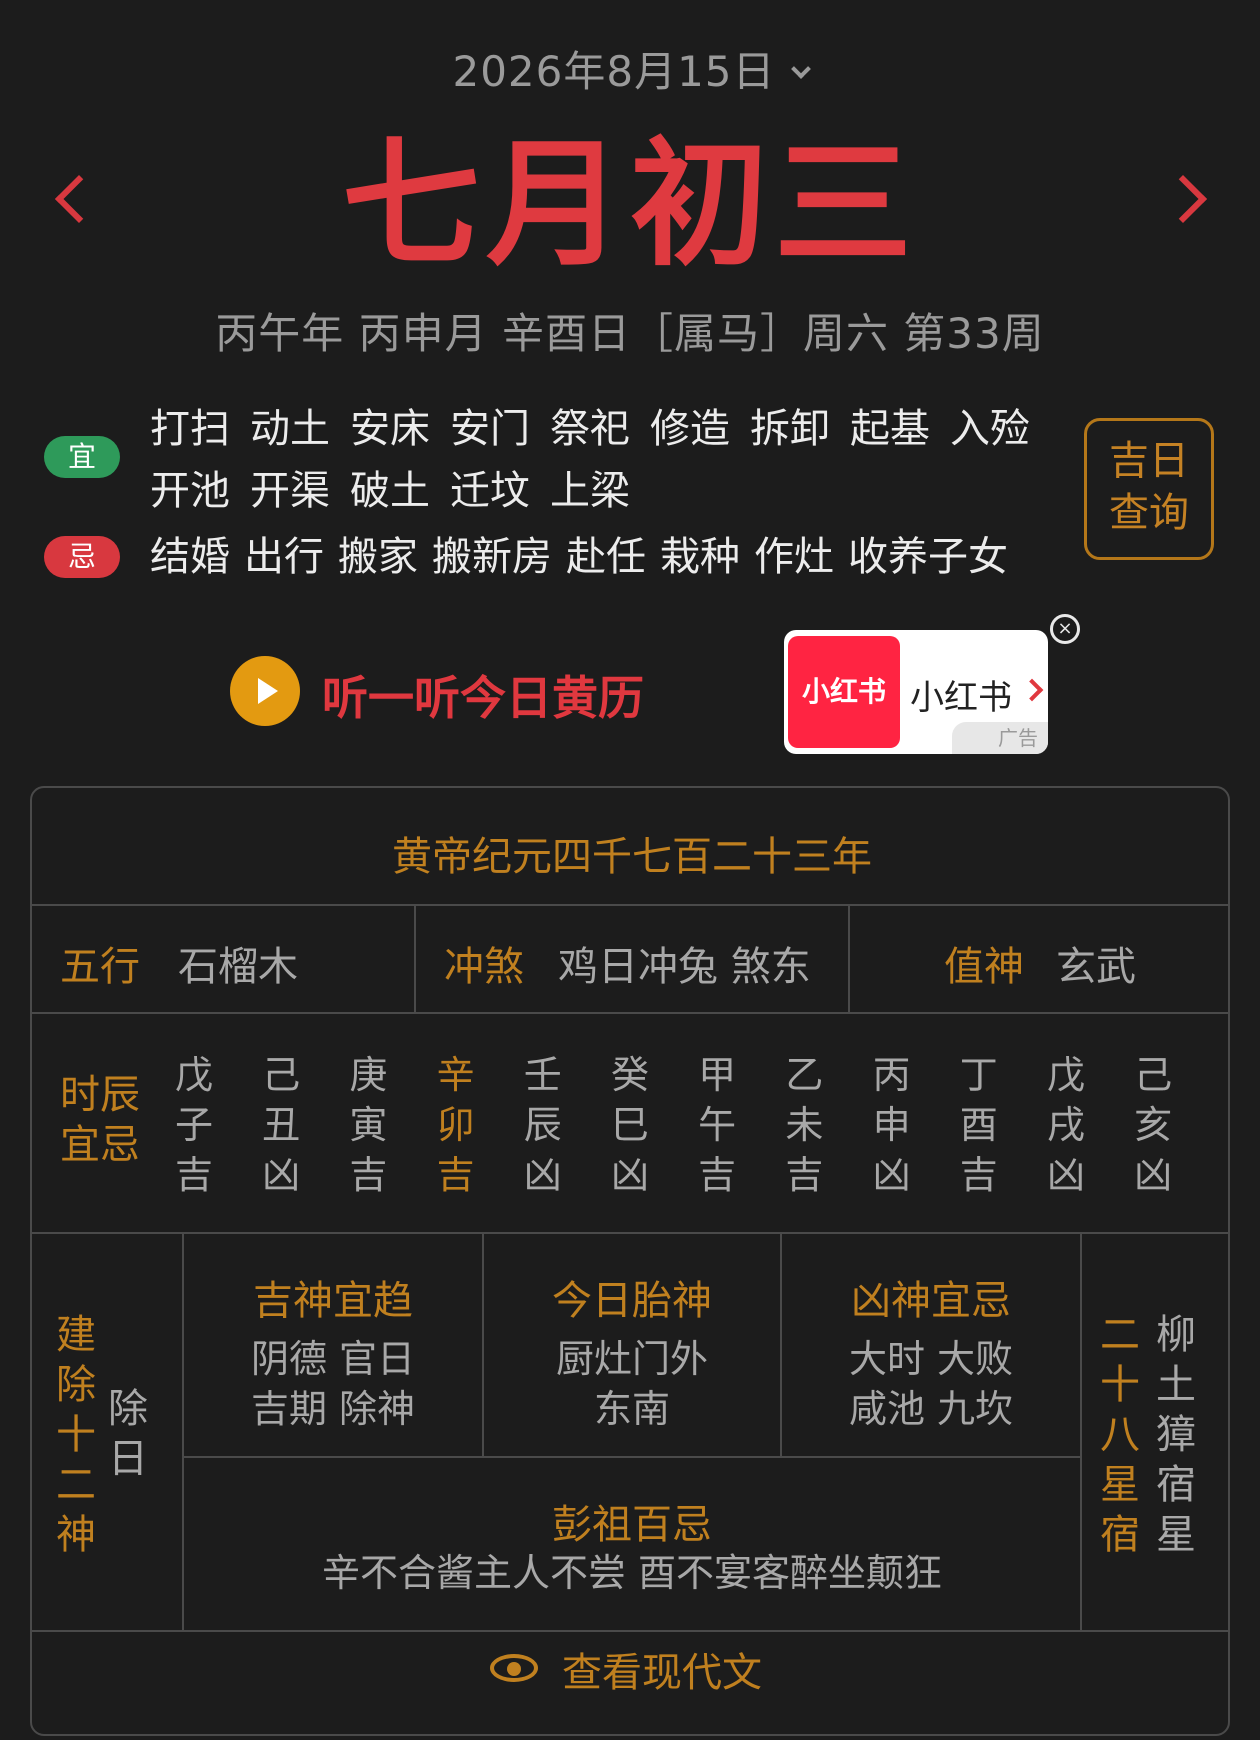  I want to click on wuxing-label: 五行, so click(100, 967).